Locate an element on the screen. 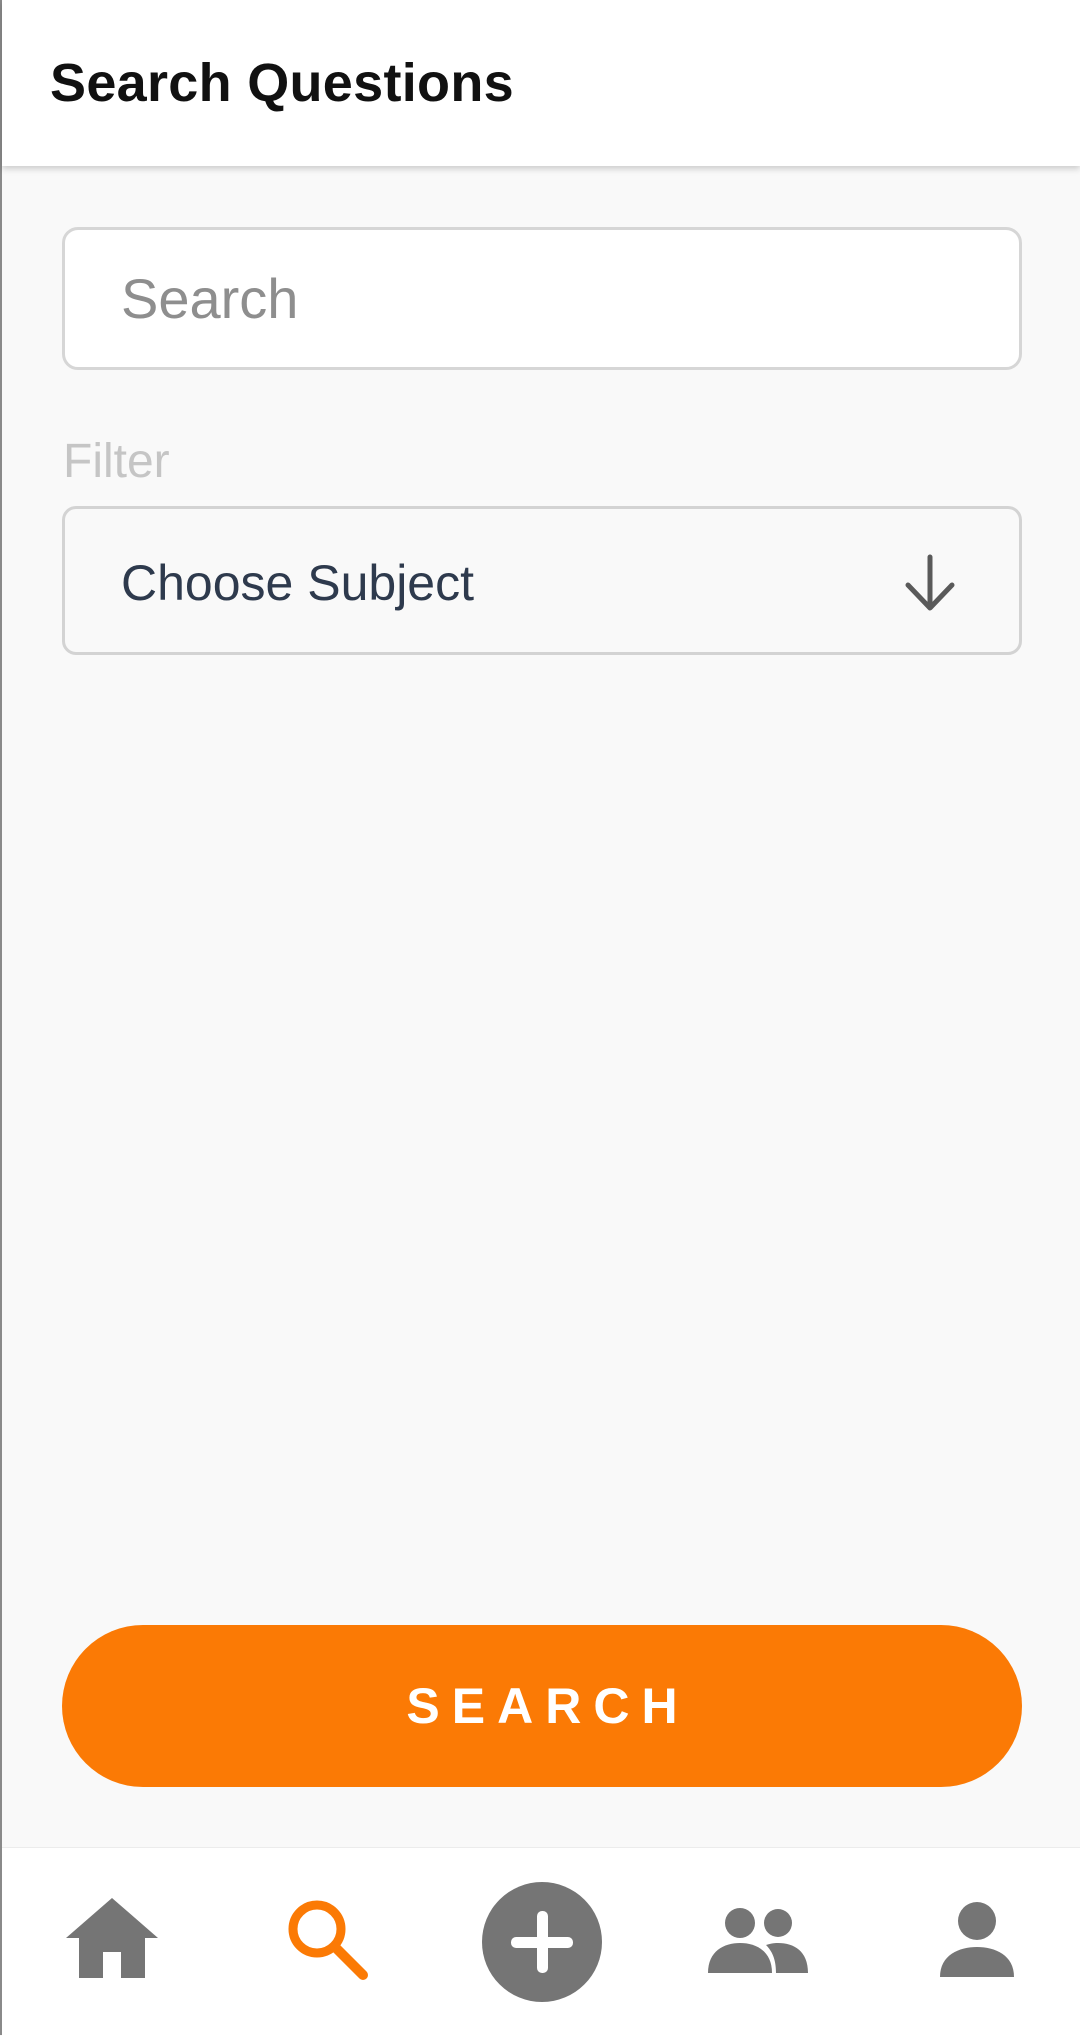 The width and height of the screenshot is (1080, 2036). search-icon is located at coordinates (328, 1940).